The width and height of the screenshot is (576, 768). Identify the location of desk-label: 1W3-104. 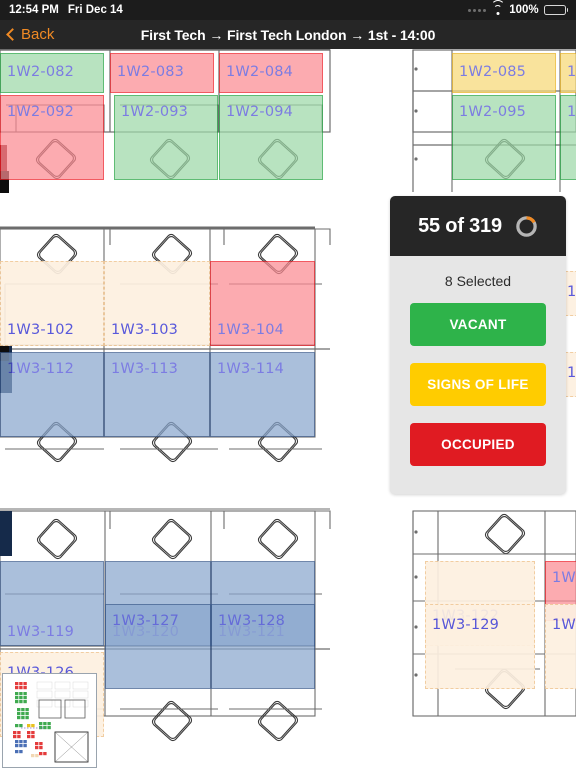
(251, 330).